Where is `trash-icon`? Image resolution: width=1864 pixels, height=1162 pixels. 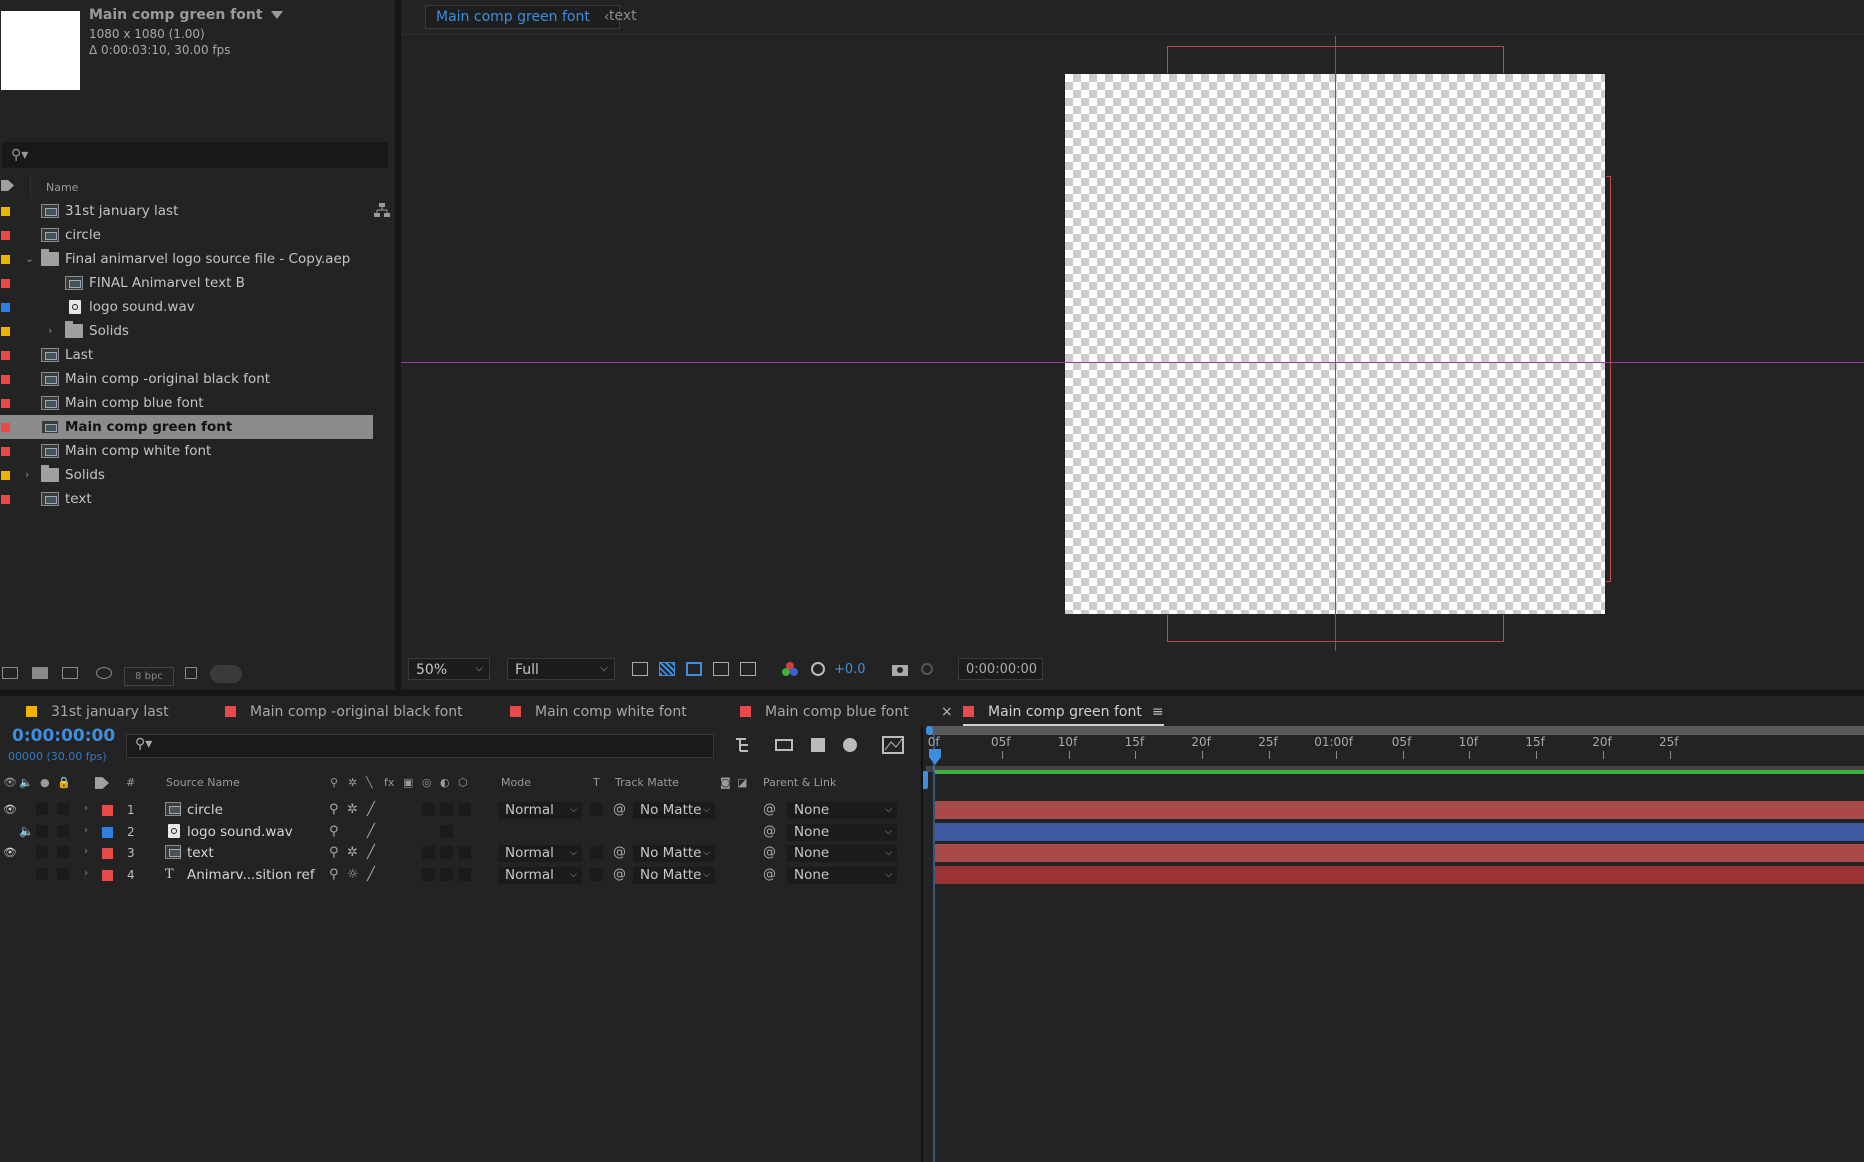 trash-icon is located at coordinates (191, 673).